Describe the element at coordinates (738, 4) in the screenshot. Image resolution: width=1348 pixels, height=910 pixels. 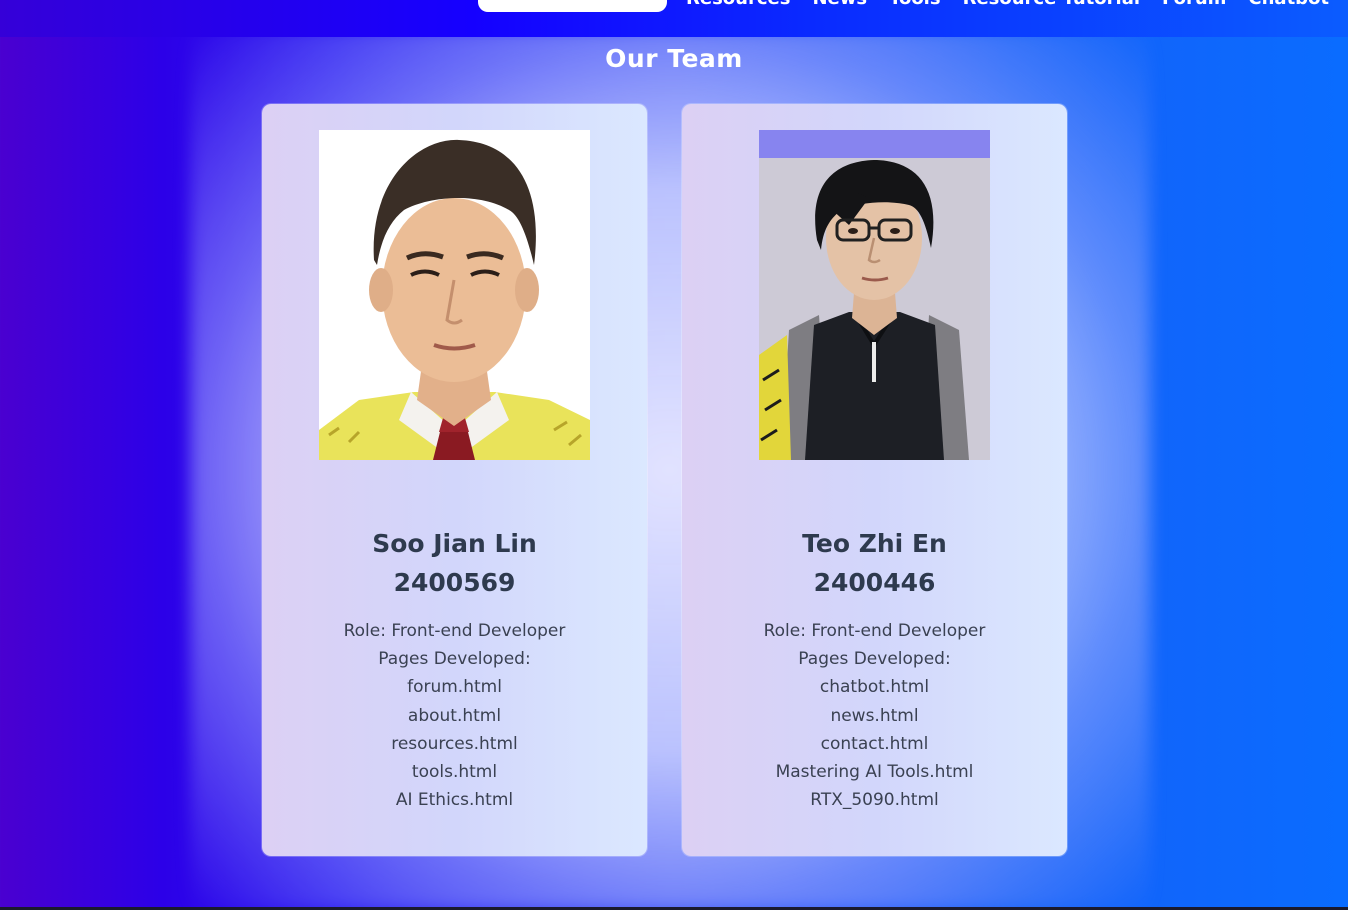
I see `nav-link-resources: Resources` at that location.